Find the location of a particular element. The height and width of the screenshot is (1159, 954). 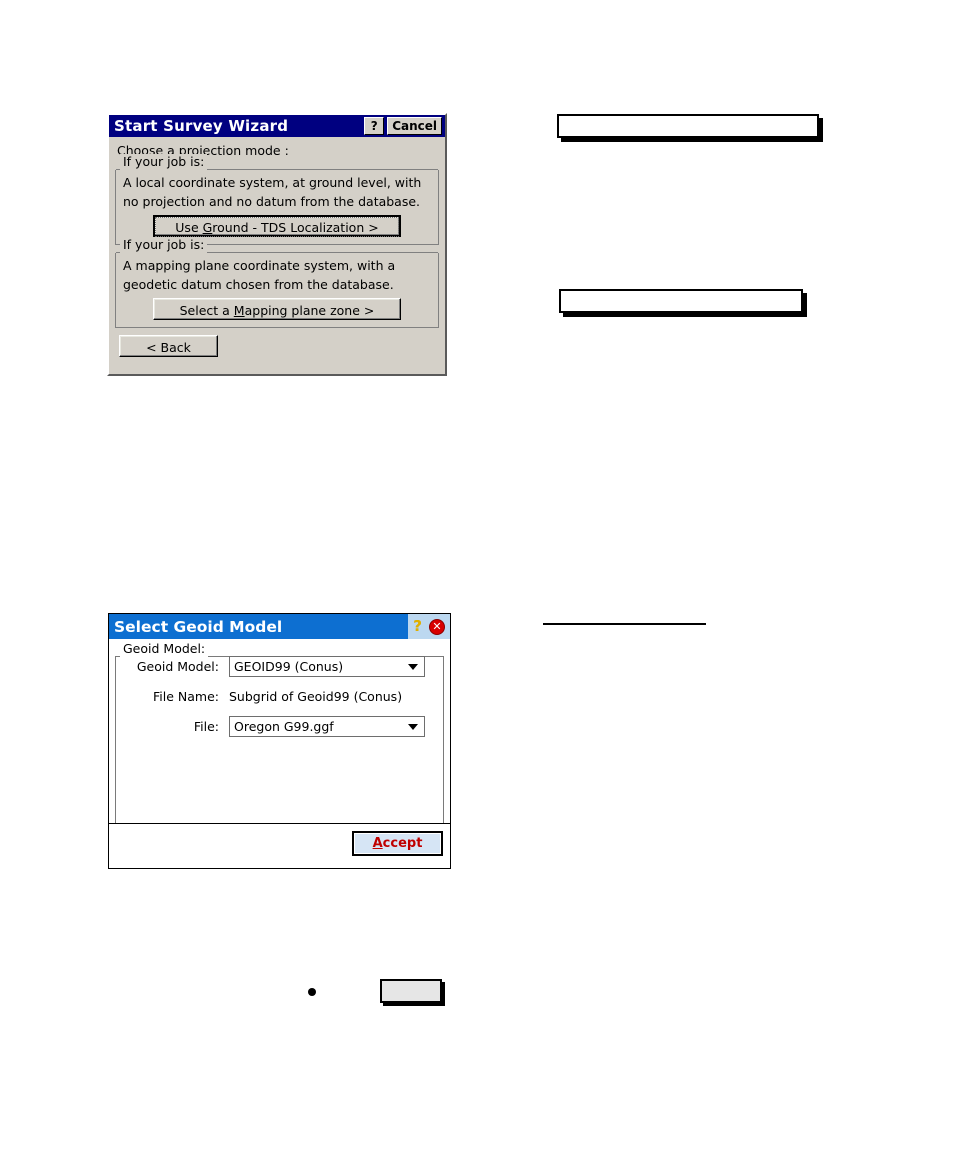

select-mapping-plane-zone-button: Select a Mapping plane zone > is located at coordinates (277, 309).